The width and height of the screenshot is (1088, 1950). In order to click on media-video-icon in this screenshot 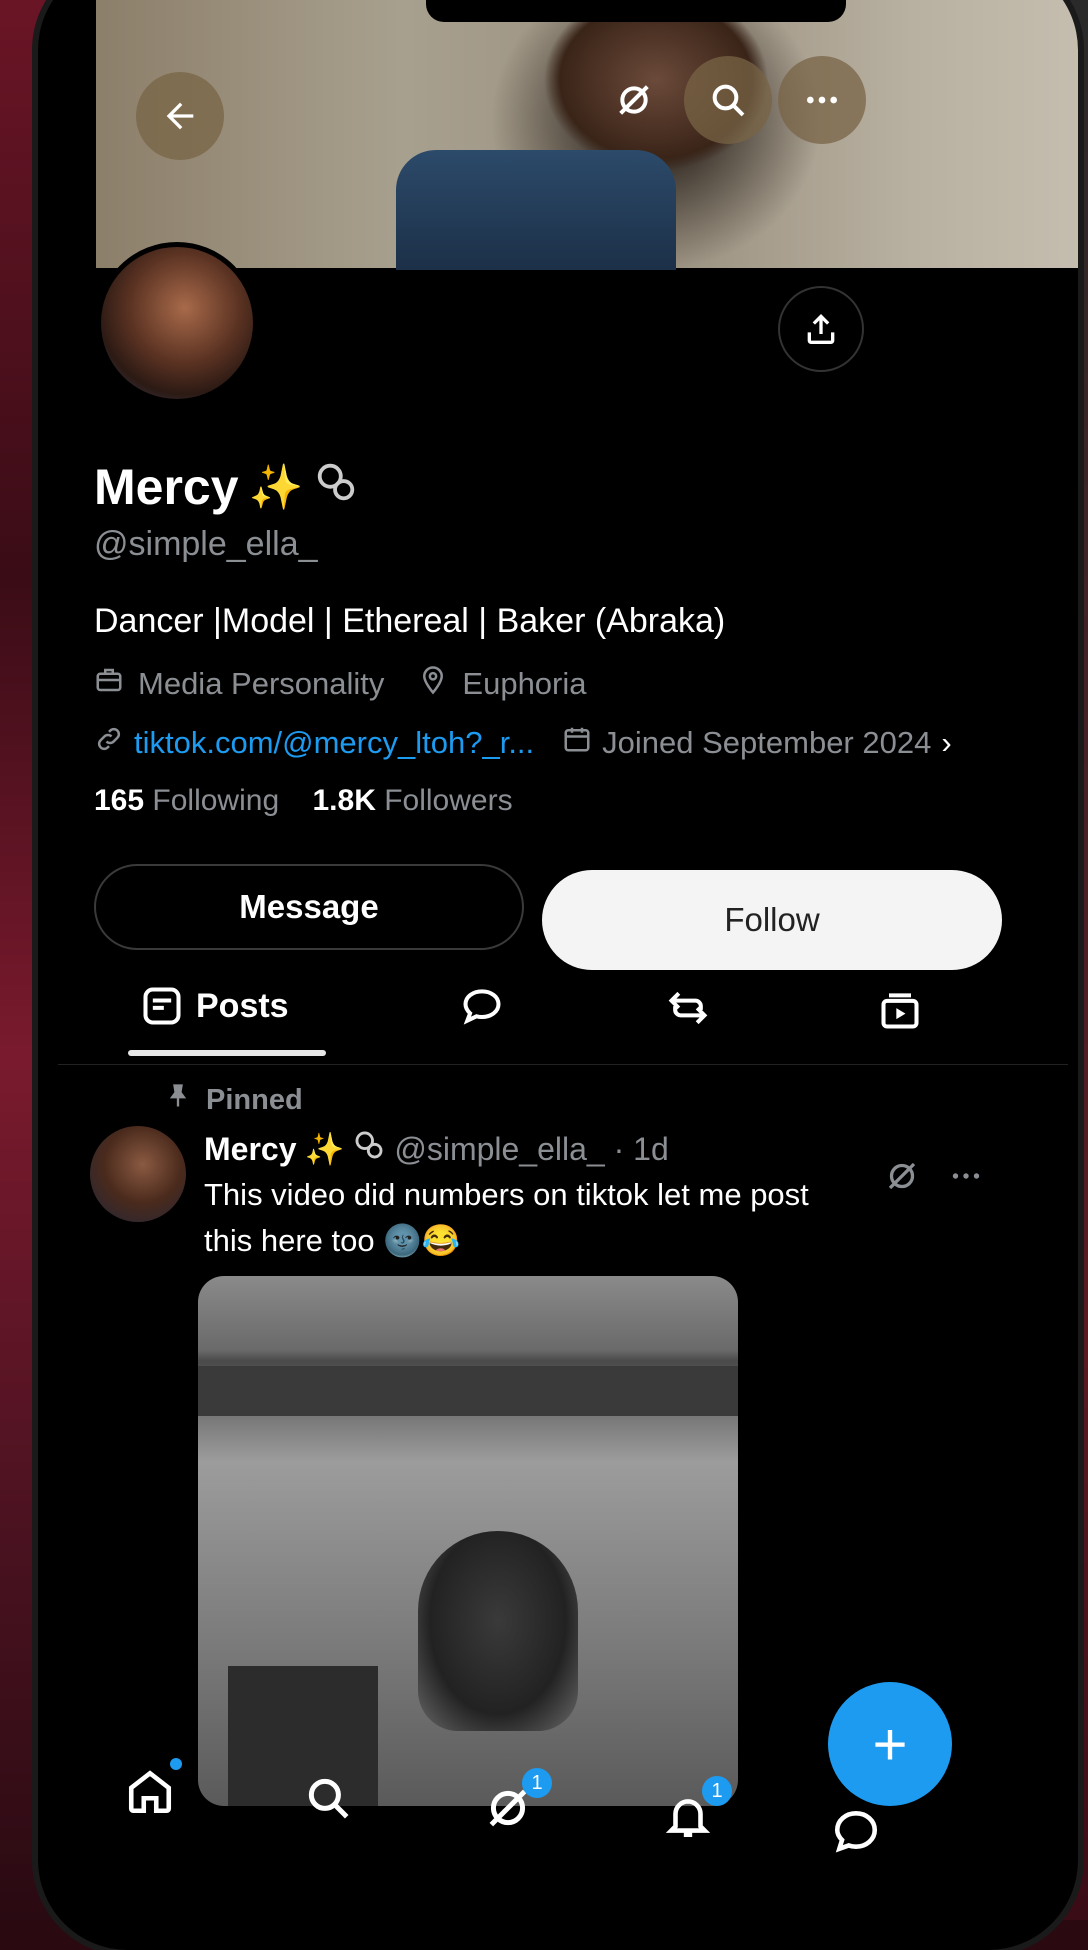, I will do `click(900, 1011)`.